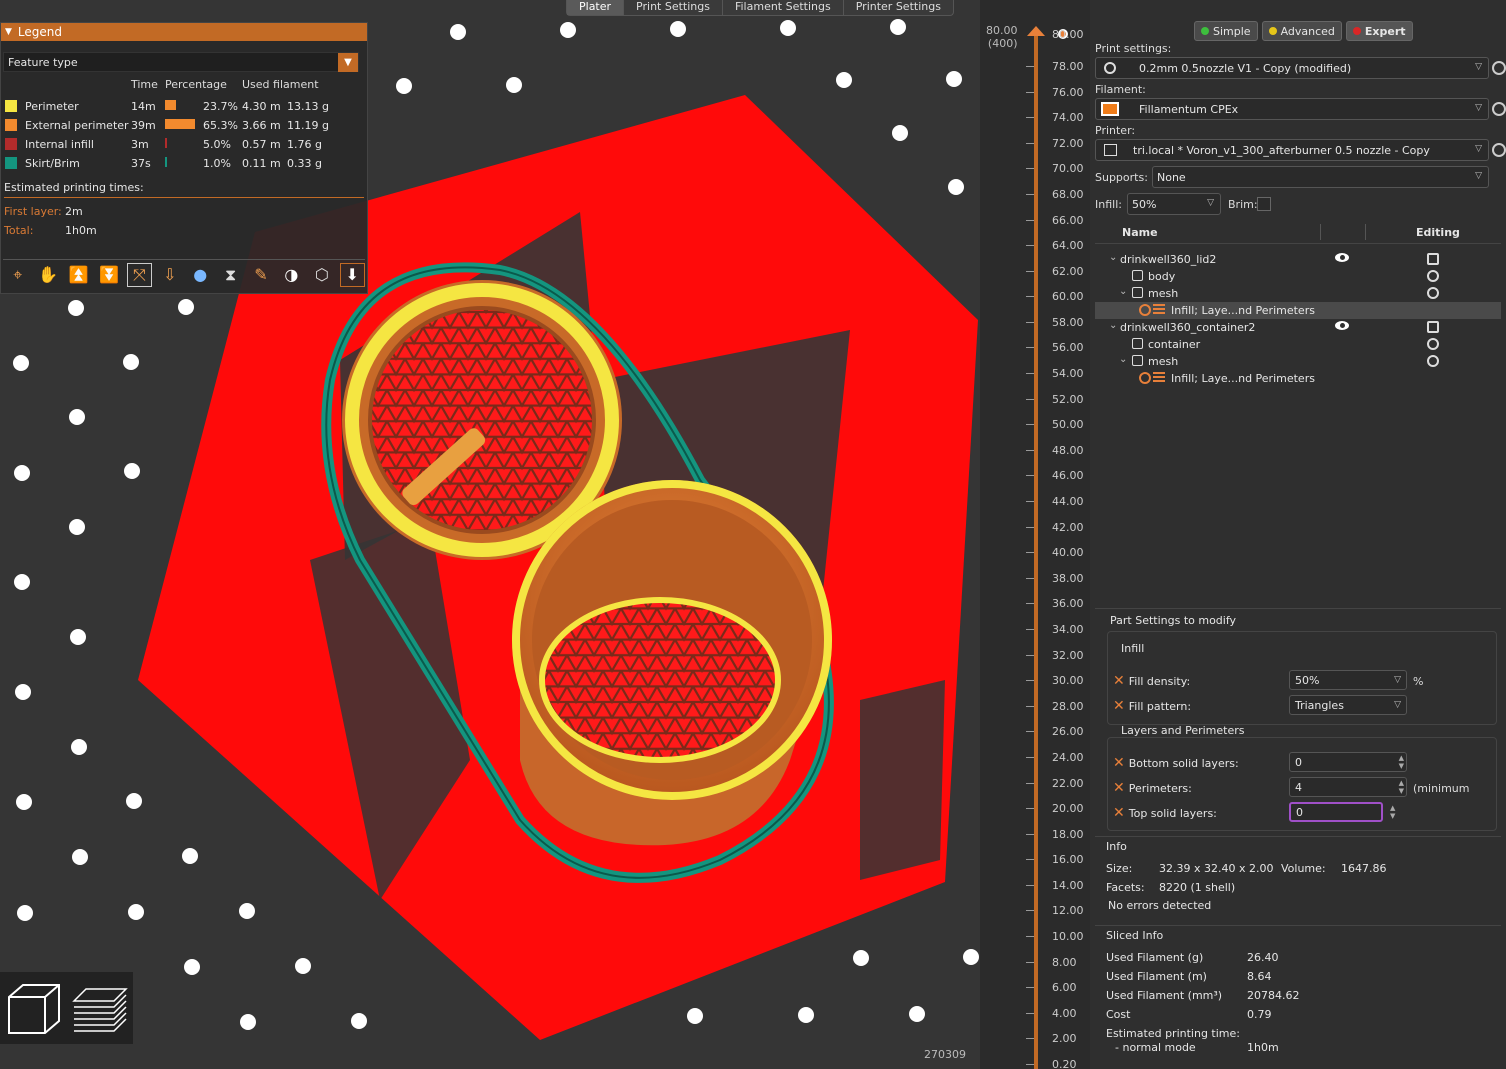 The width and height of the screenshot is (1506, 1069). What do you see at coordinates (230, 275) in the screenshot?
I see `pause-prints-icon: ⧗` at bounding box center [230, 275].